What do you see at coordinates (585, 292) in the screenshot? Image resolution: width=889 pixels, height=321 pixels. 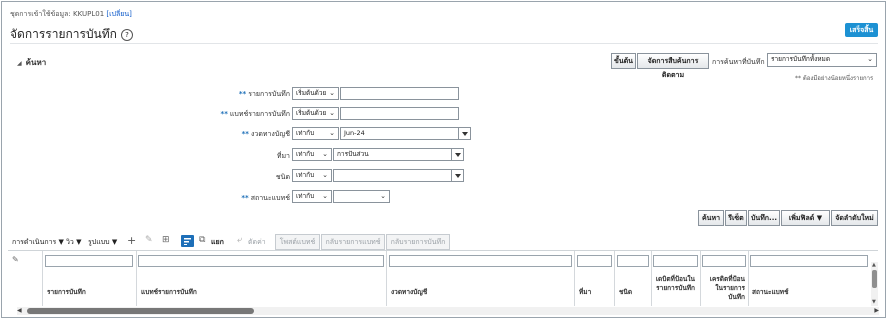 I see `column-header-source: ที่มา` at bounding box center [585, 292].